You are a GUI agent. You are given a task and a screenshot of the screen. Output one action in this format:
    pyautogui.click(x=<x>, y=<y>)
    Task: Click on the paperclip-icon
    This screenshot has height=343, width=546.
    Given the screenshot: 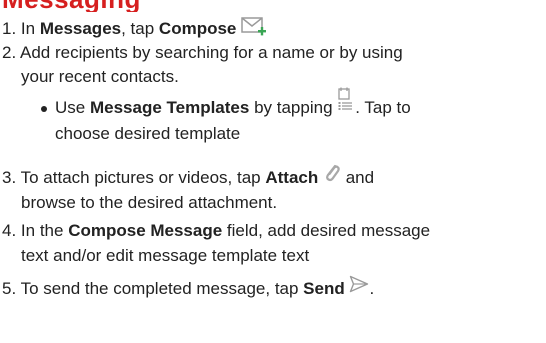 What is the action you would take?
    pyautogui.click(x=332, y=175)
    